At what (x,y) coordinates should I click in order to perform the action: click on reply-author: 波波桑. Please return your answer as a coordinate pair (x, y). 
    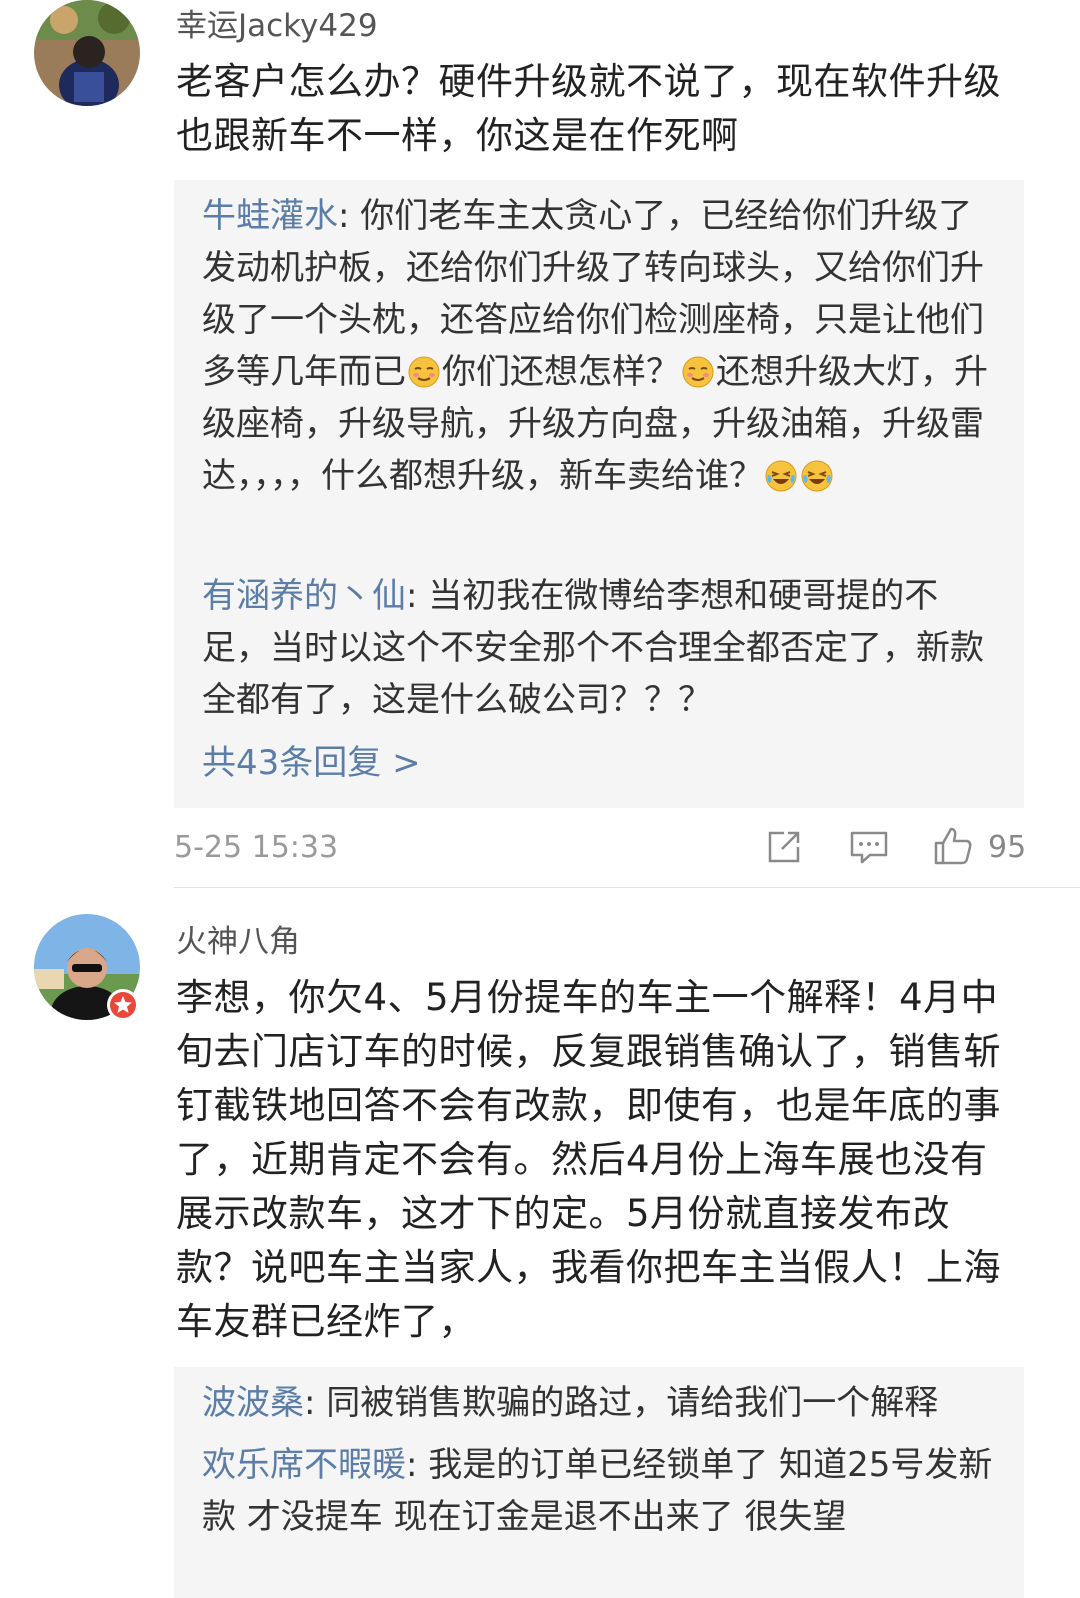
    Looking at the image, I should click on (253, 1403).